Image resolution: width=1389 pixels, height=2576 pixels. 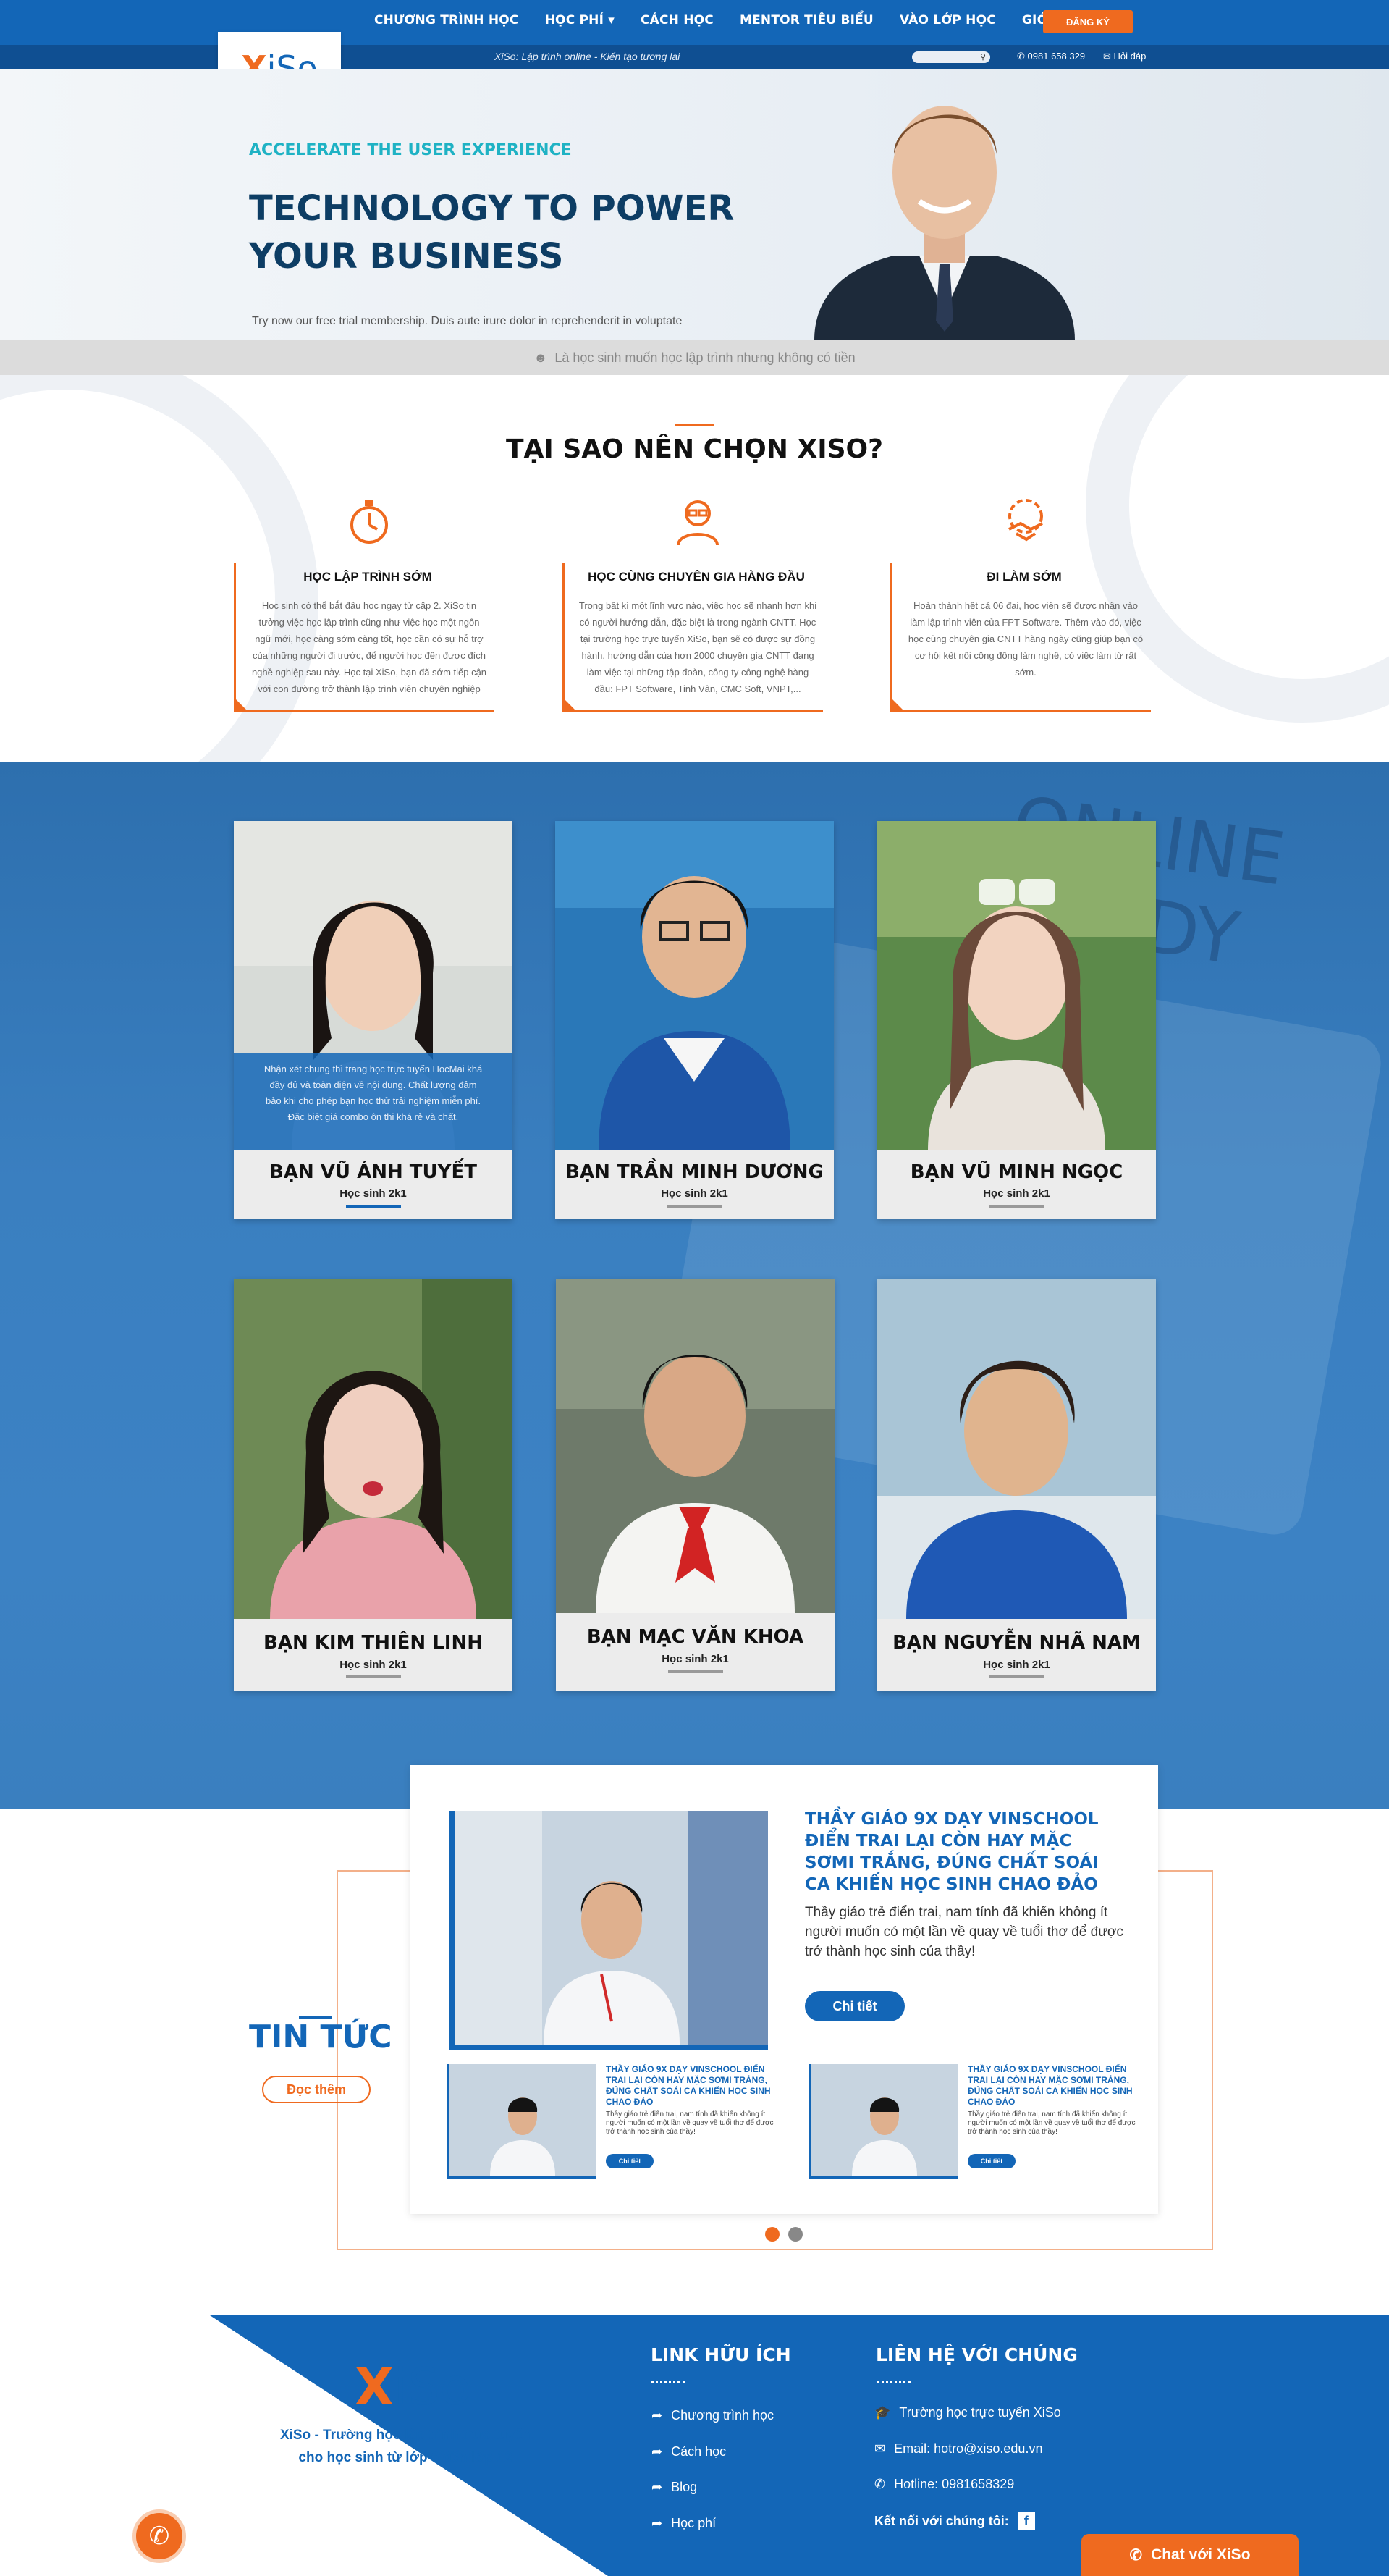 What do you see at coordinates (983, 57) in the screenshot?
I see `search-icon: ⚲` at bounding box center [983, 57].